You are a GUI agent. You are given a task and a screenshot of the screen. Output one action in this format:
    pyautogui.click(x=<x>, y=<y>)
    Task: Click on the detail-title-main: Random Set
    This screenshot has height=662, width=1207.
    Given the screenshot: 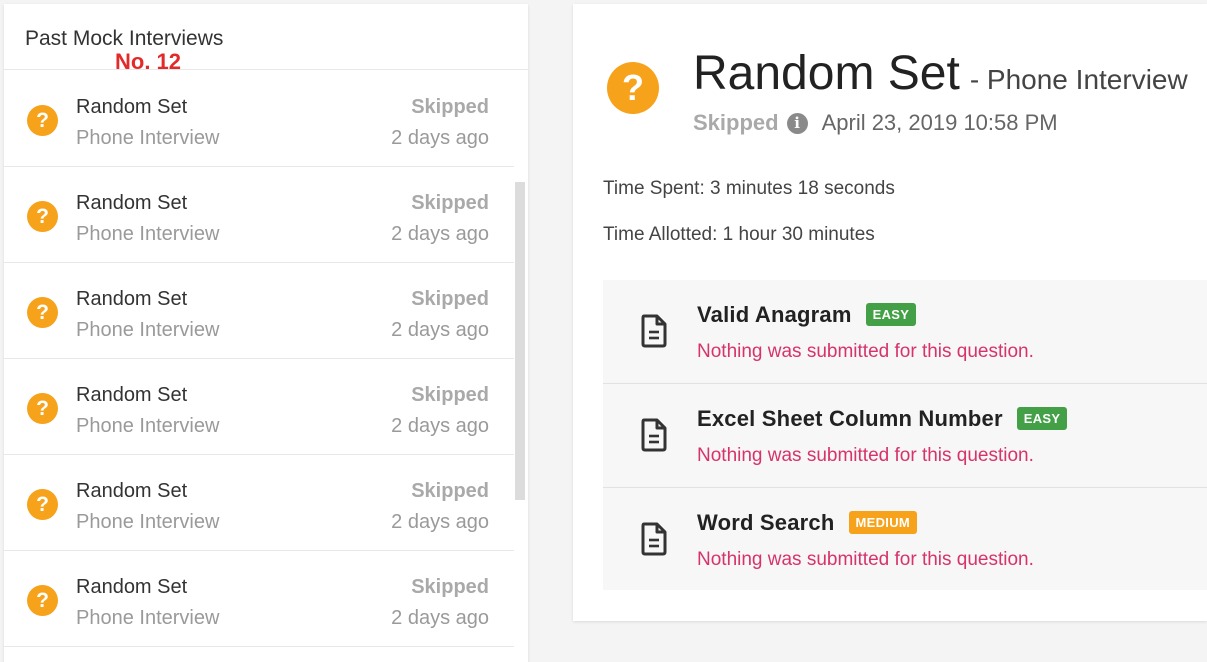 What is the action you would take?
    pyautogui.click(x=826, y=73)
    